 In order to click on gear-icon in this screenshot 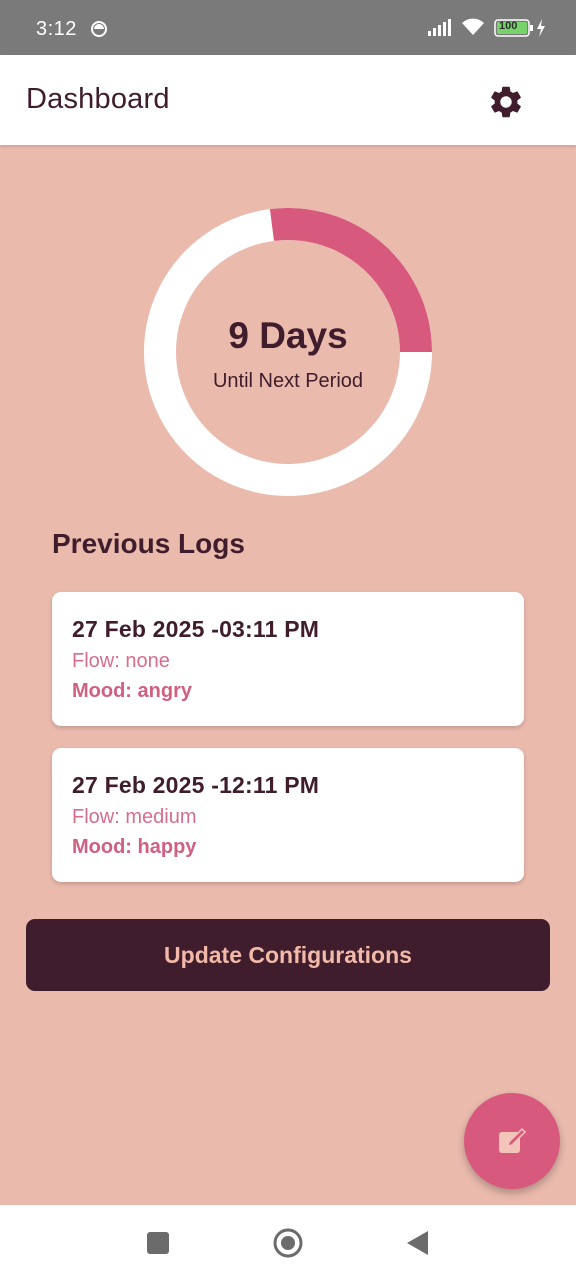, I will do `click(506, 102)`.